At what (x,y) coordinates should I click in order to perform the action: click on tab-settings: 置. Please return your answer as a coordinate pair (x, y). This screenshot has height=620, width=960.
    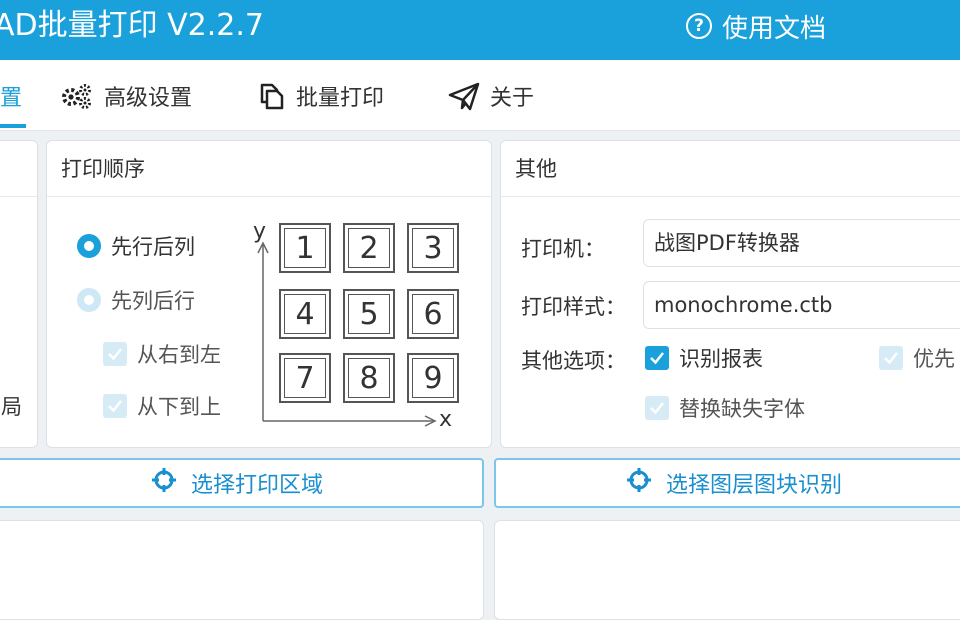
    Looking at the image, I should click on (11, 96).